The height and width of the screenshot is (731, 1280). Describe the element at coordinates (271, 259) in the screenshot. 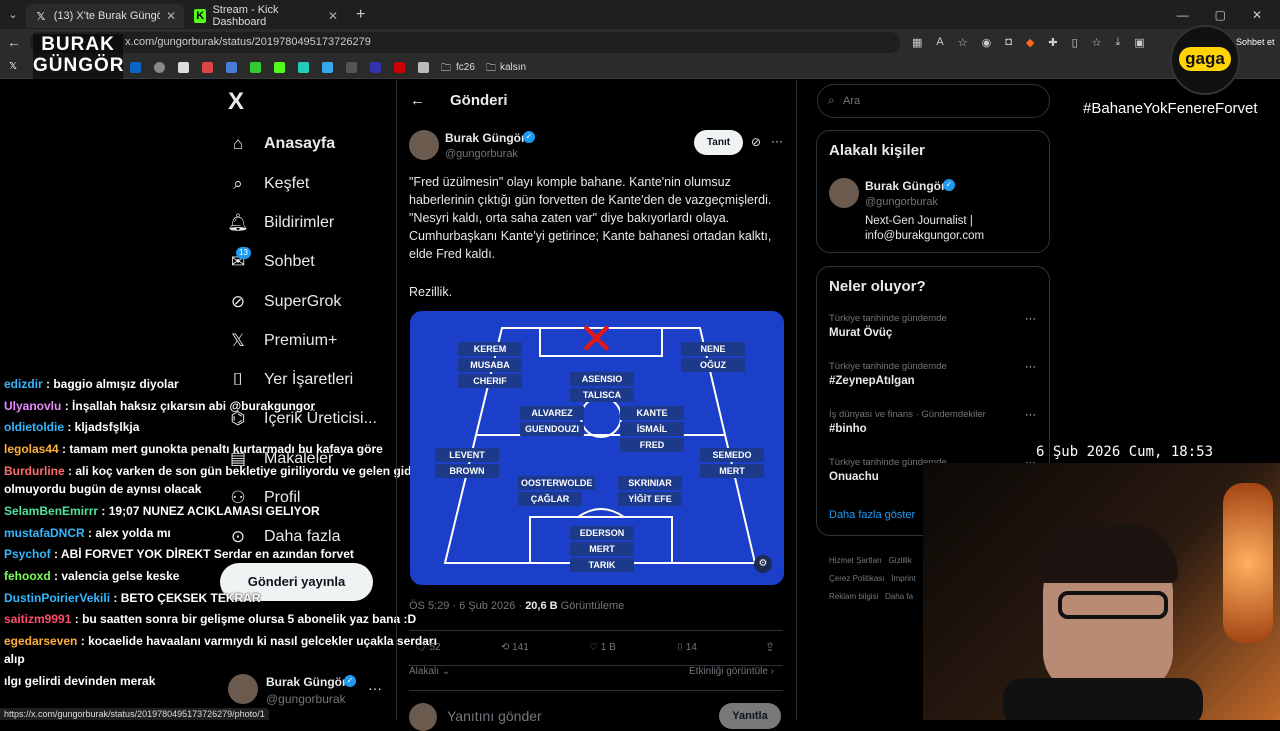

I see `nav-chat: ✉ 13 Sohbet` at that location.